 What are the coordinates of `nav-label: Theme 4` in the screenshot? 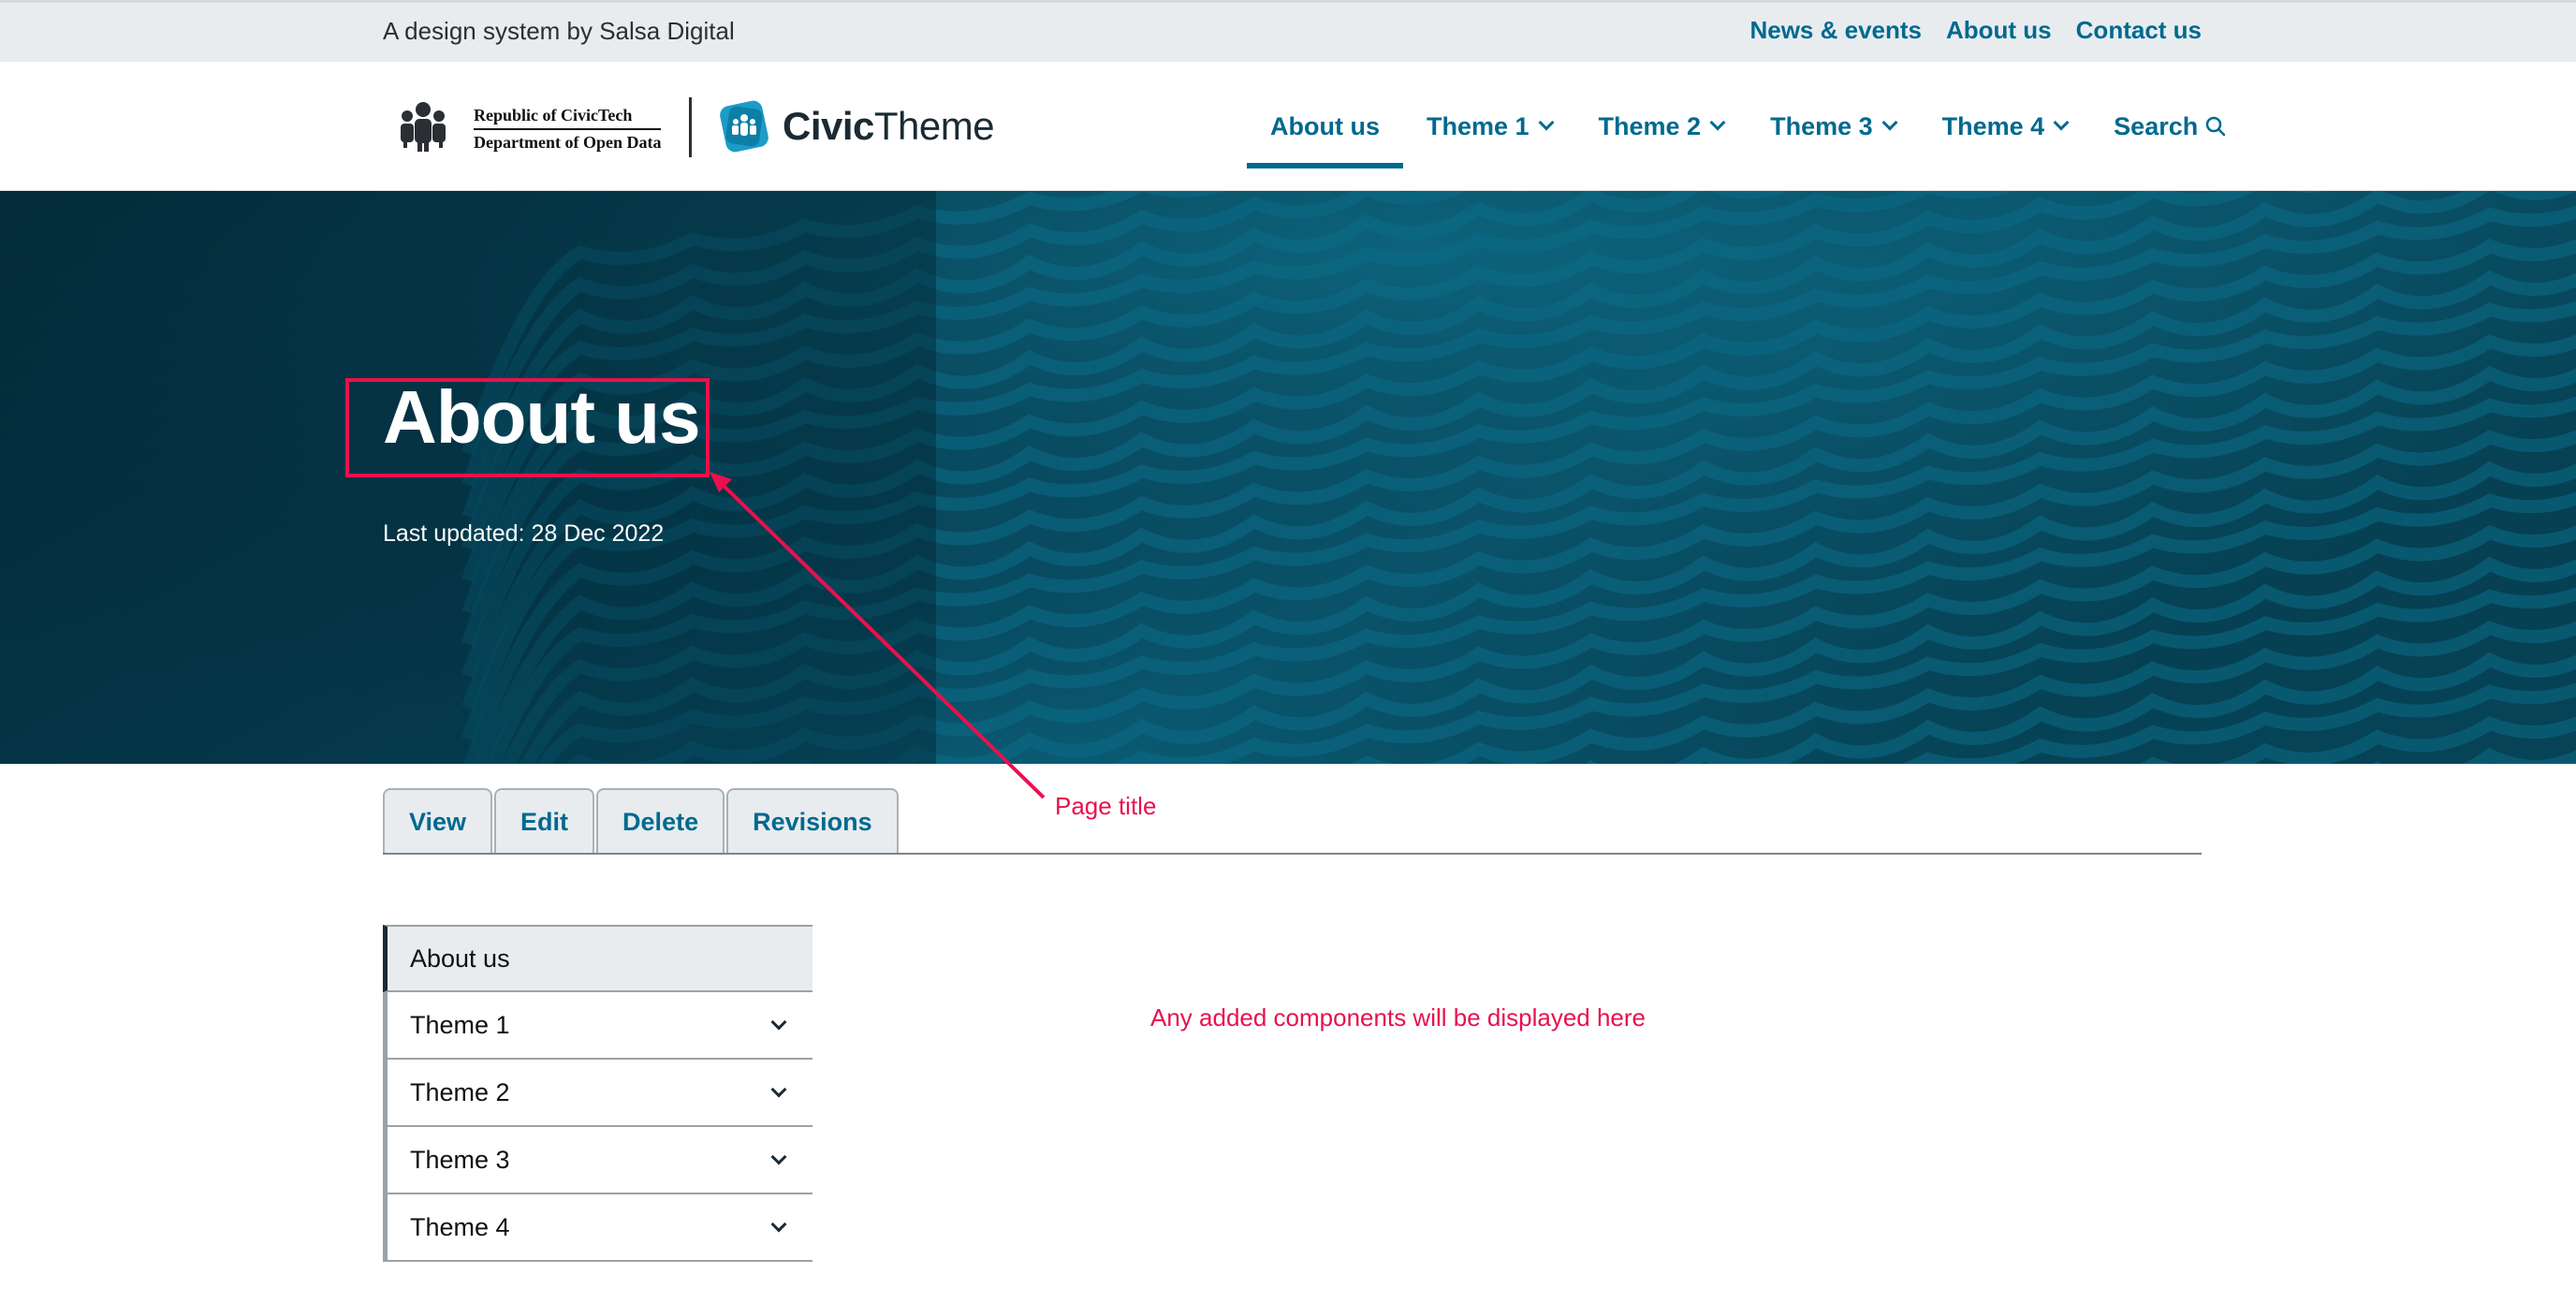 It's located at (1993, 126).